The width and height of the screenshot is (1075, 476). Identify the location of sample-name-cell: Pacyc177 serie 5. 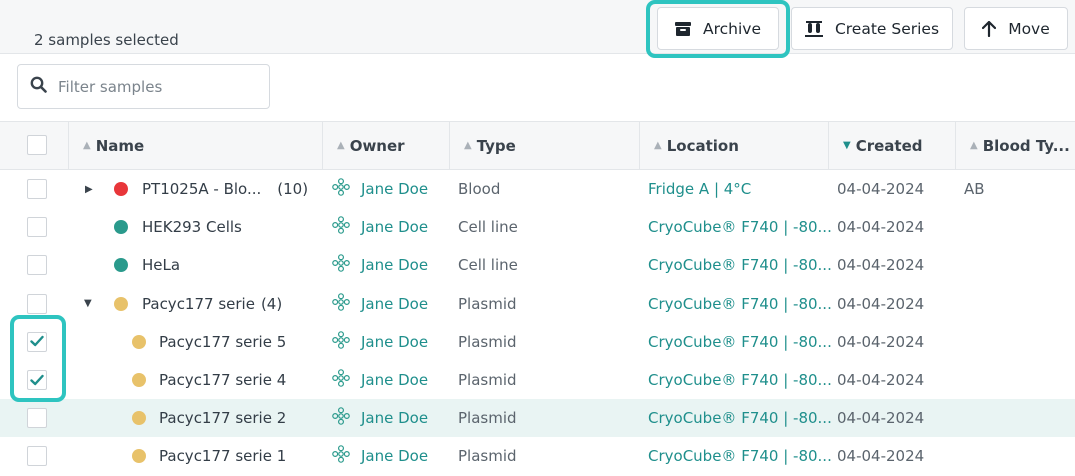
(222, 342).